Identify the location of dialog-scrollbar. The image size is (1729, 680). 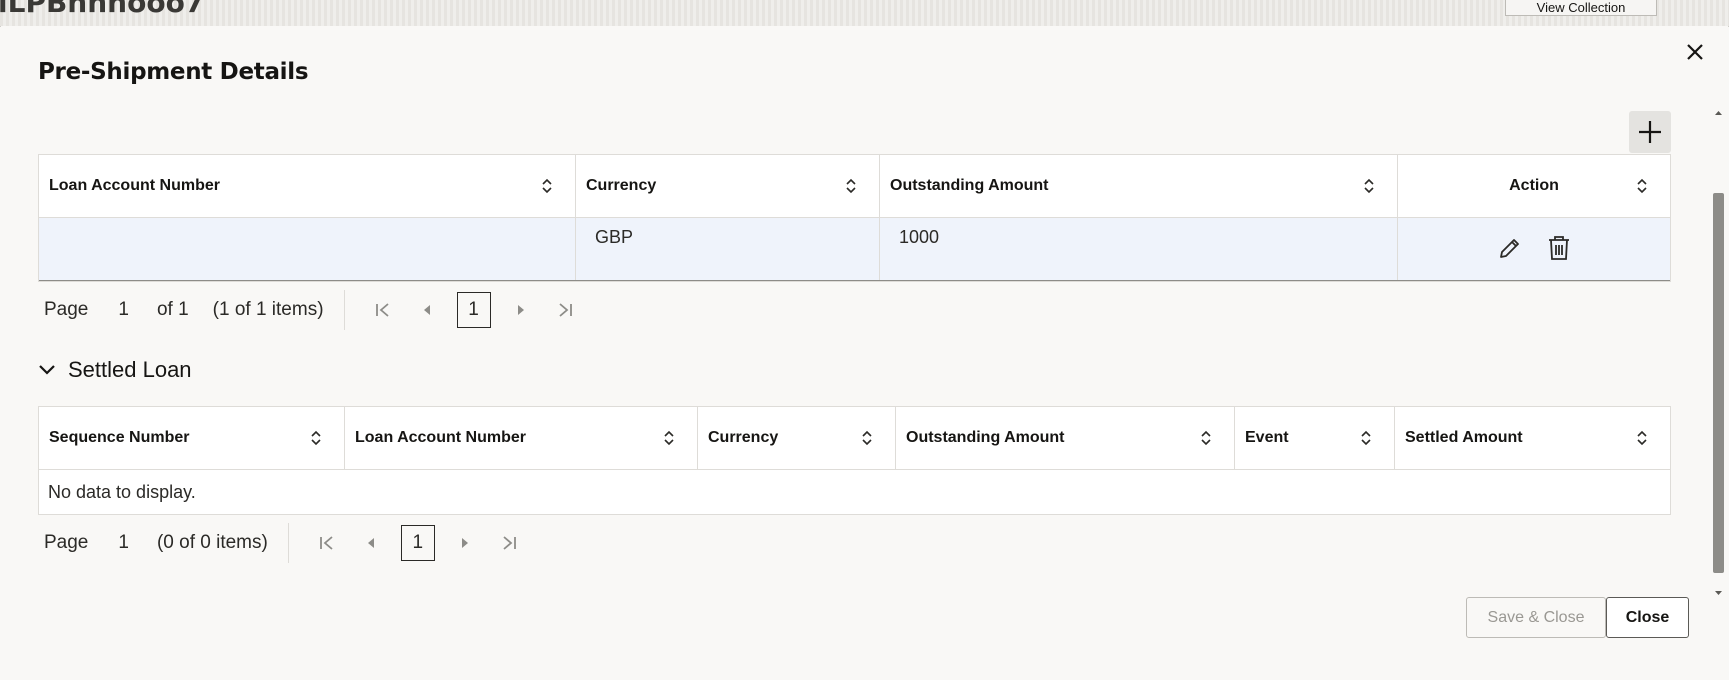
(1718, 356).